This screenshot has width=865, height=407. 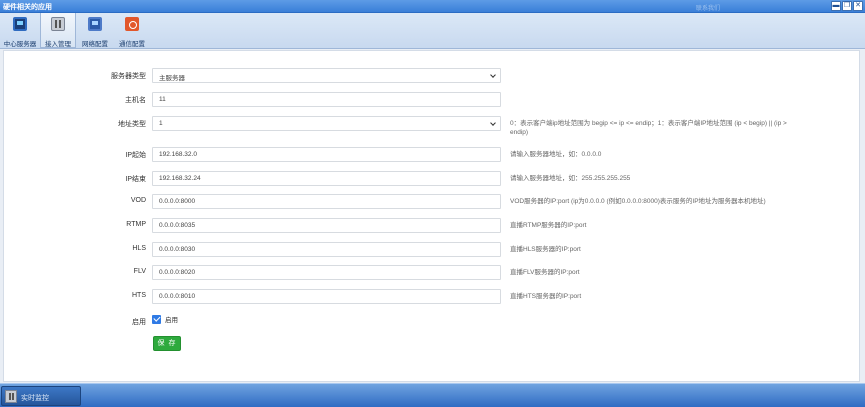 I want to click on field-label: IP起始, so click(x=135, y=155).